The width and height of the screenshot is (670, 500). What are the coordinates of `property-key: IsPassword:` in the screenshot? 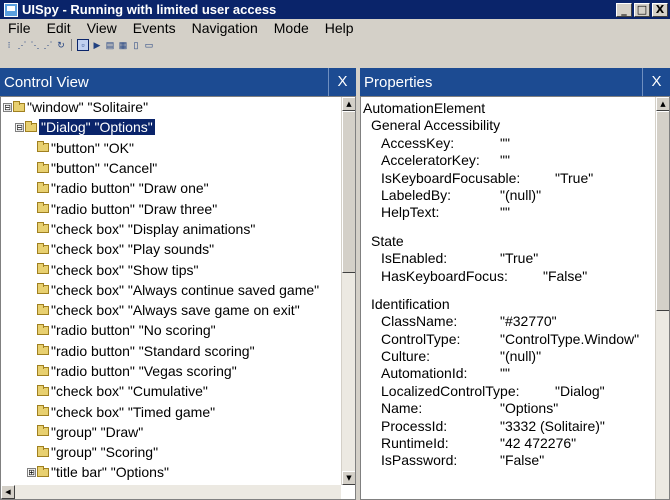 It's located at (419, 460).